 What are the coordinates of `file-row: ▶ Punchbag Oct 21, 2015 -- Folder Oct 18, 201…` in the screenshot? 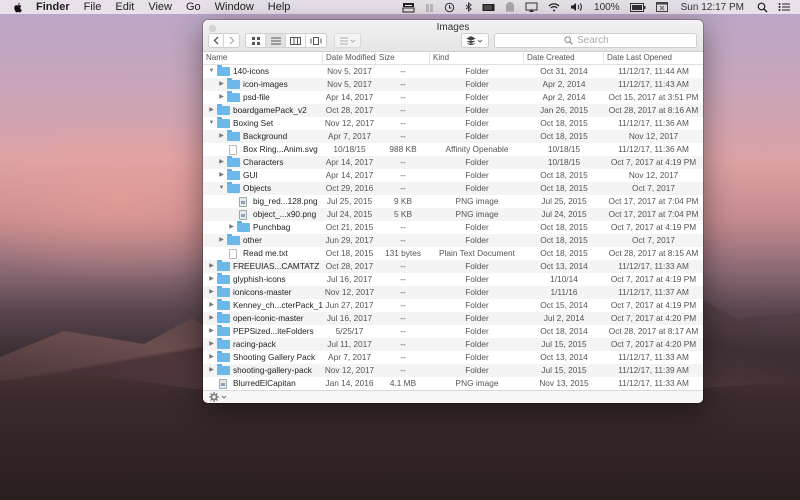 It's located at (453, 227).